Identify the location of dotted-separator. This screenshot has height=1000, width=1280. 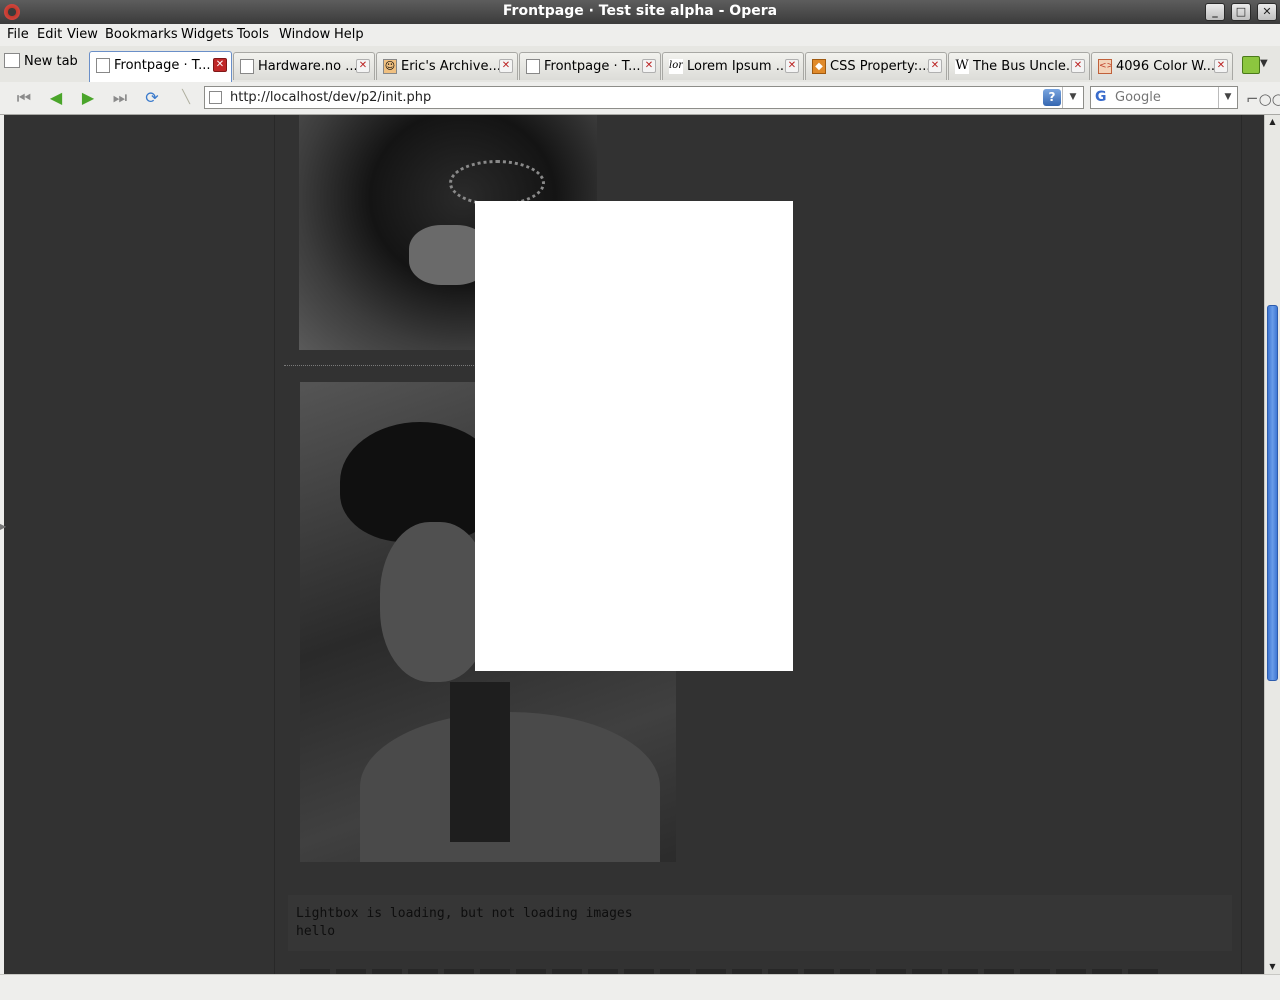
(379, 365).